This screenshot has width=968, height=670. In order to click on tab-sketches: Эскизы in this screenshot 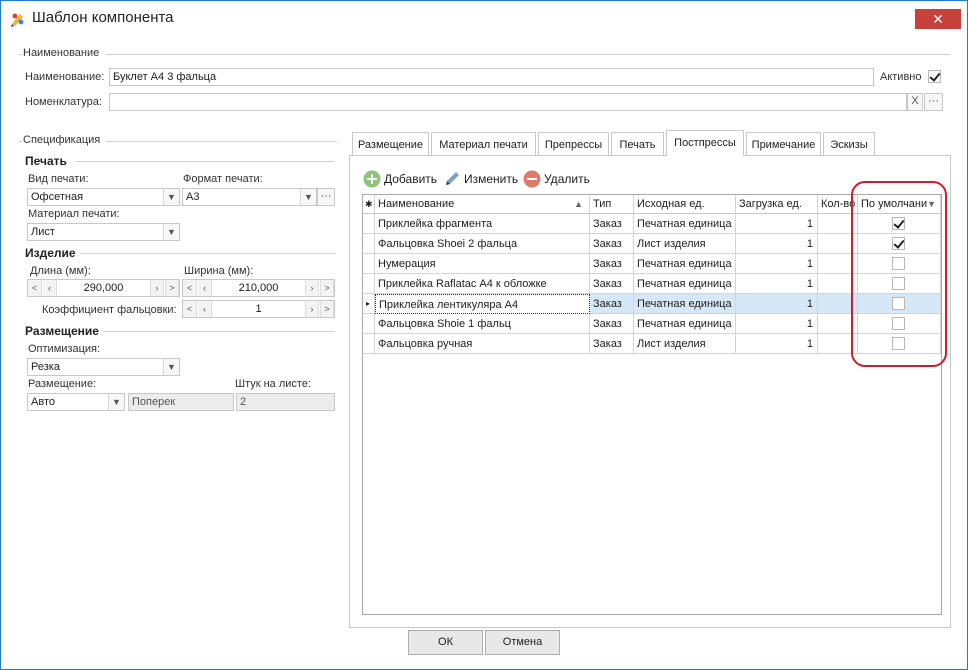, I will do `click(849, 144)`.